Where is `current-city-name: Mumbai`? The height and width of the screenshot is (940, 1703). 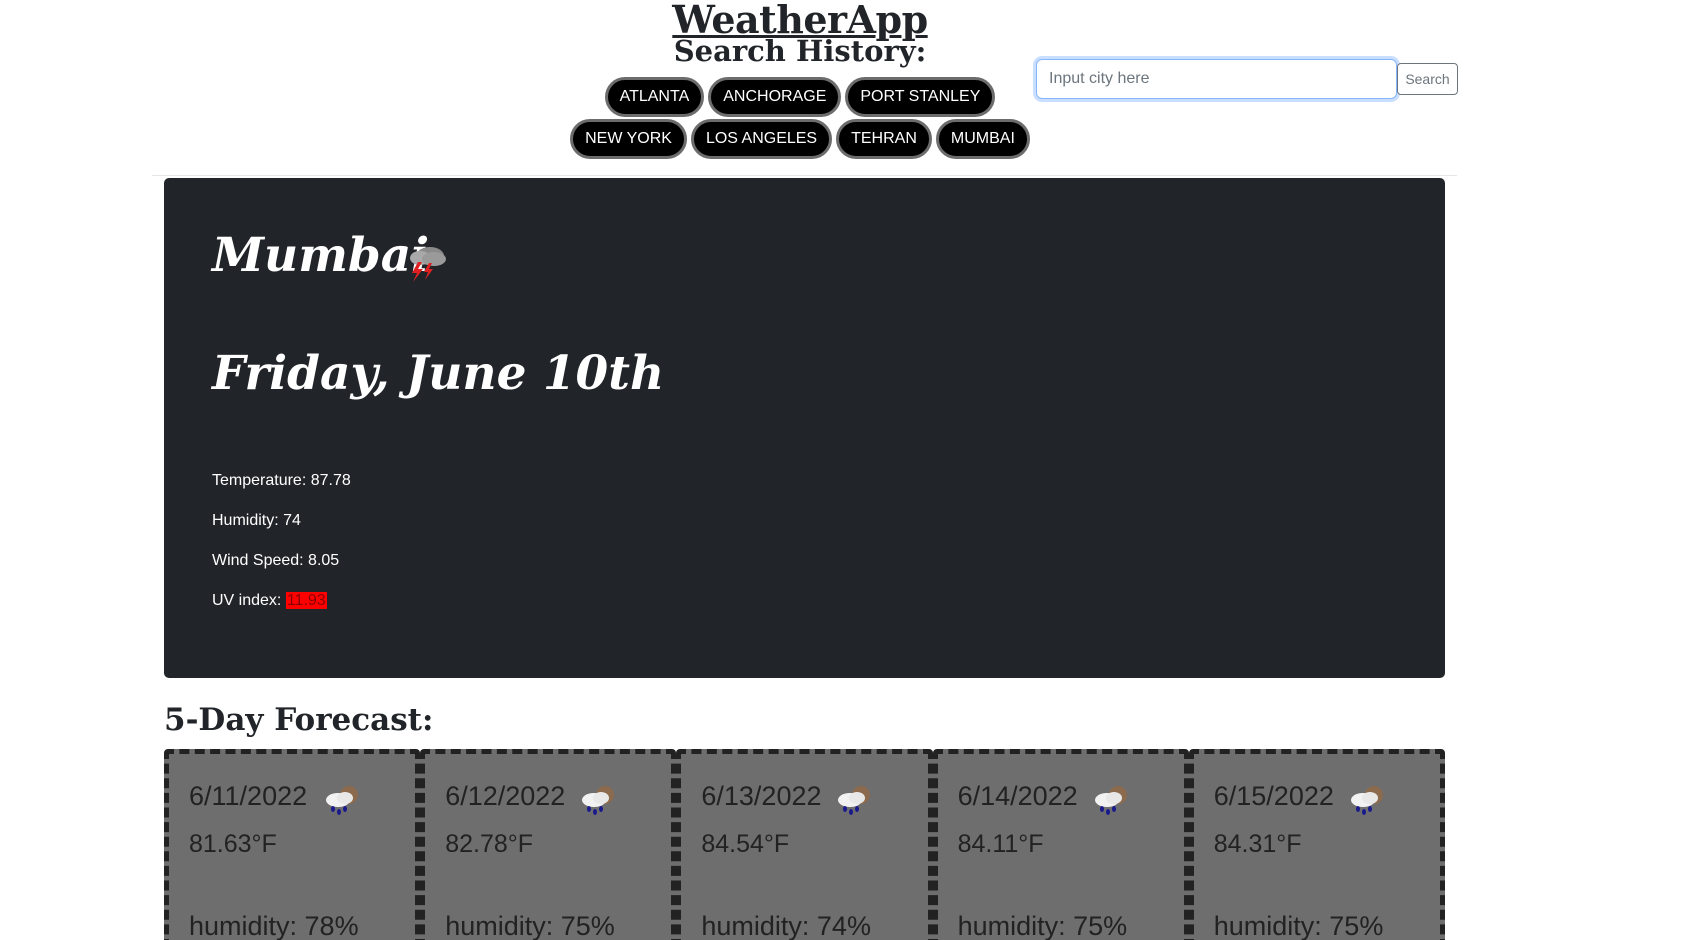
current-city-name: Mumbai is located at coordinates (321, 255).